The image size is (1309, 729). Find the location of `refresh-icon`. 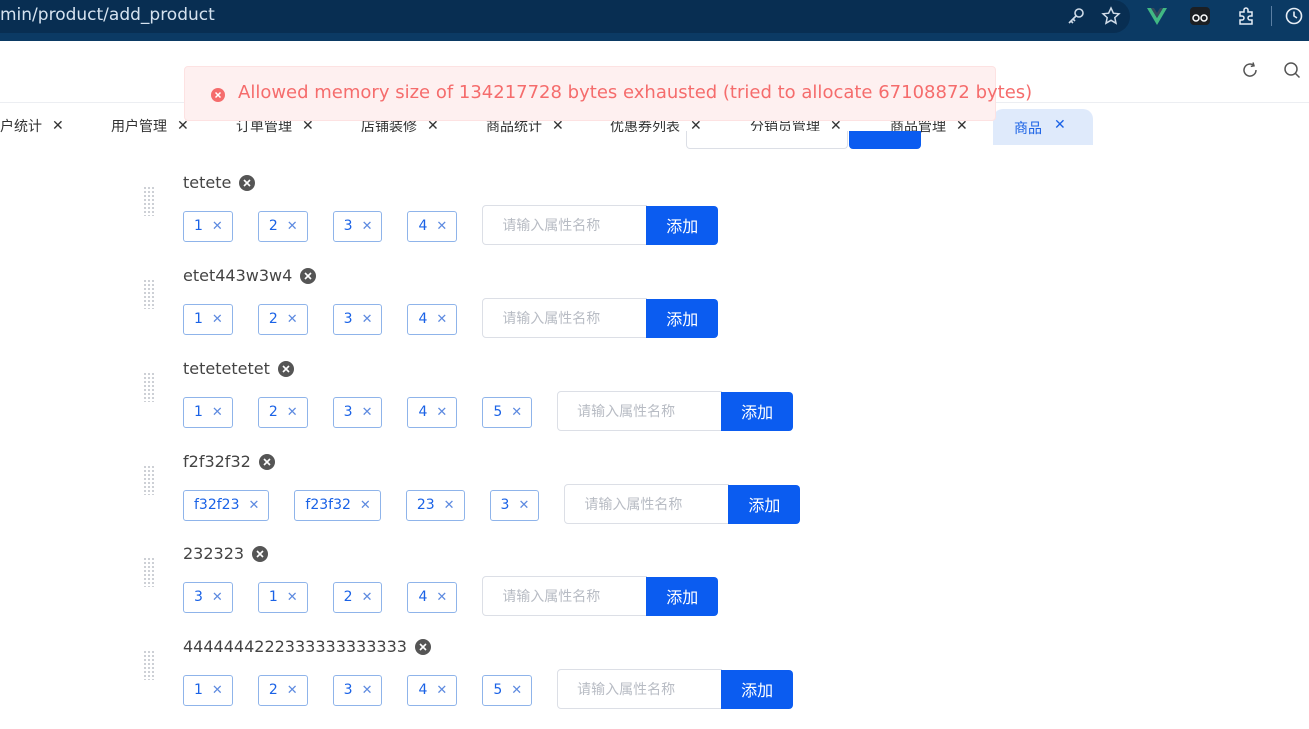

refresh-icon is located at coordinates (1250, 70).